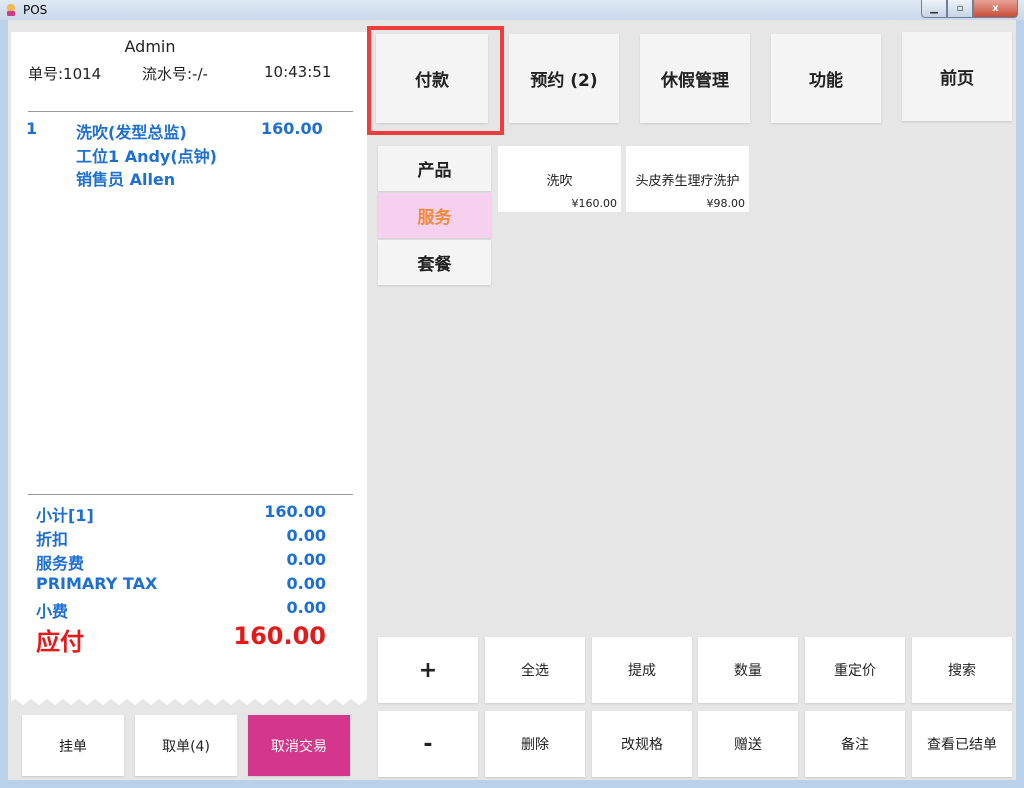  I want to click on front-page-button: 前页, so click(957, 76).